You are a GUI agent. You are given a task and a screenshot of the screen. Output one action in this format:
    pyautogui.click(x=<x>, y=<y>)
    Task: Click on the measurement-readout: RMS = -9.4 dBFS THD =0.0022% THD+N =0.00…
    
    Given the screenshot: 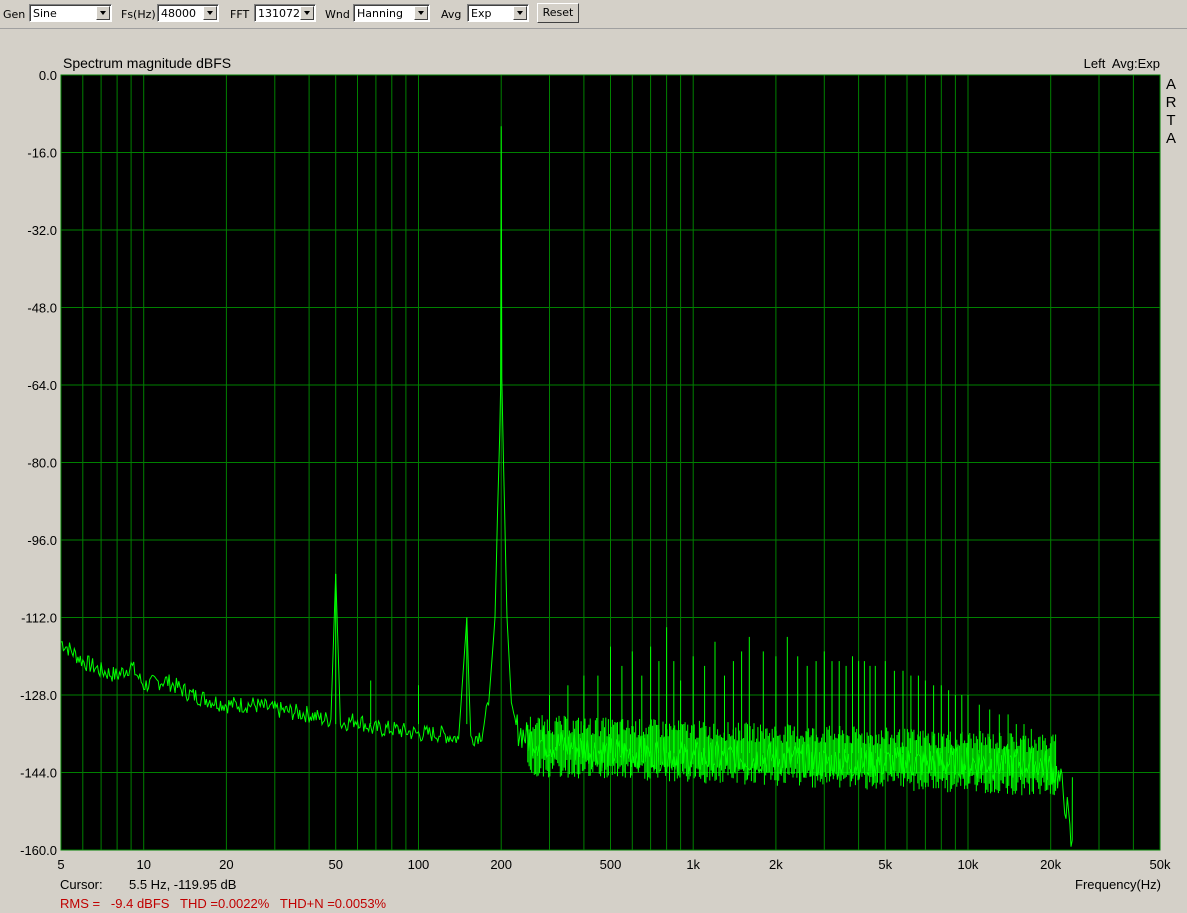 What is the action you would take?
    pyautogui.click(x=223, y=903)
    